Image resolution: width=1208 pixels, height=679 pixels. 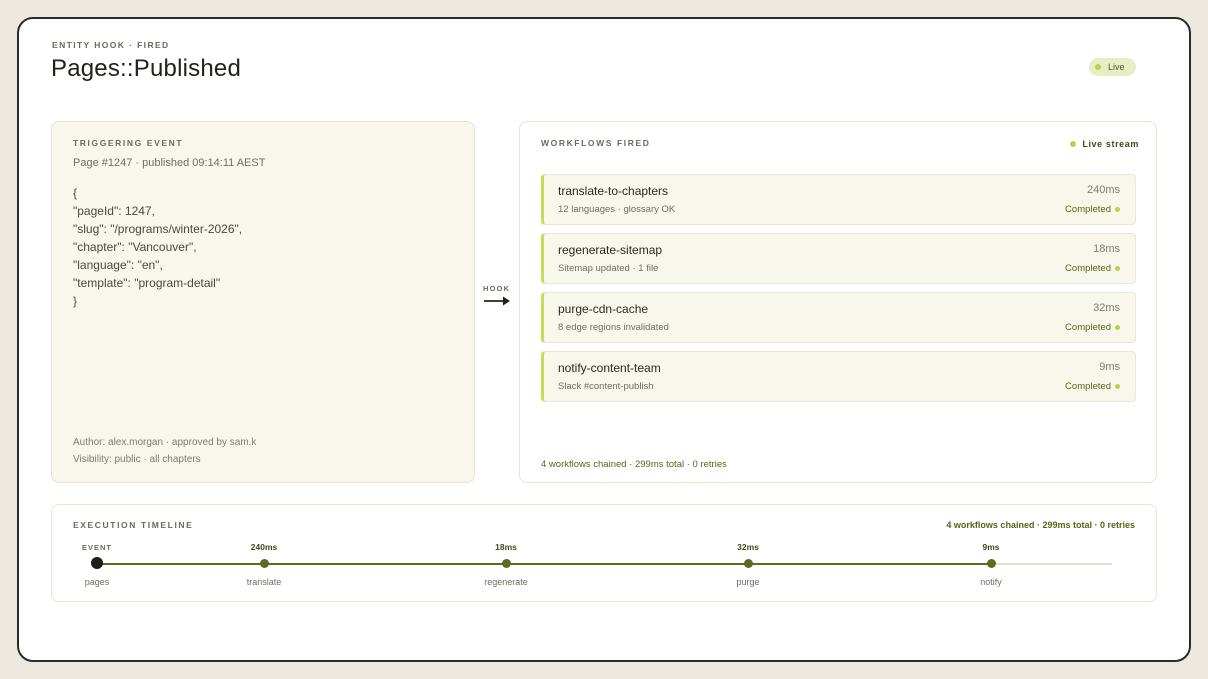 I want to click on workflow-name: regenerate-sitemap, so click(x=610, y=250).